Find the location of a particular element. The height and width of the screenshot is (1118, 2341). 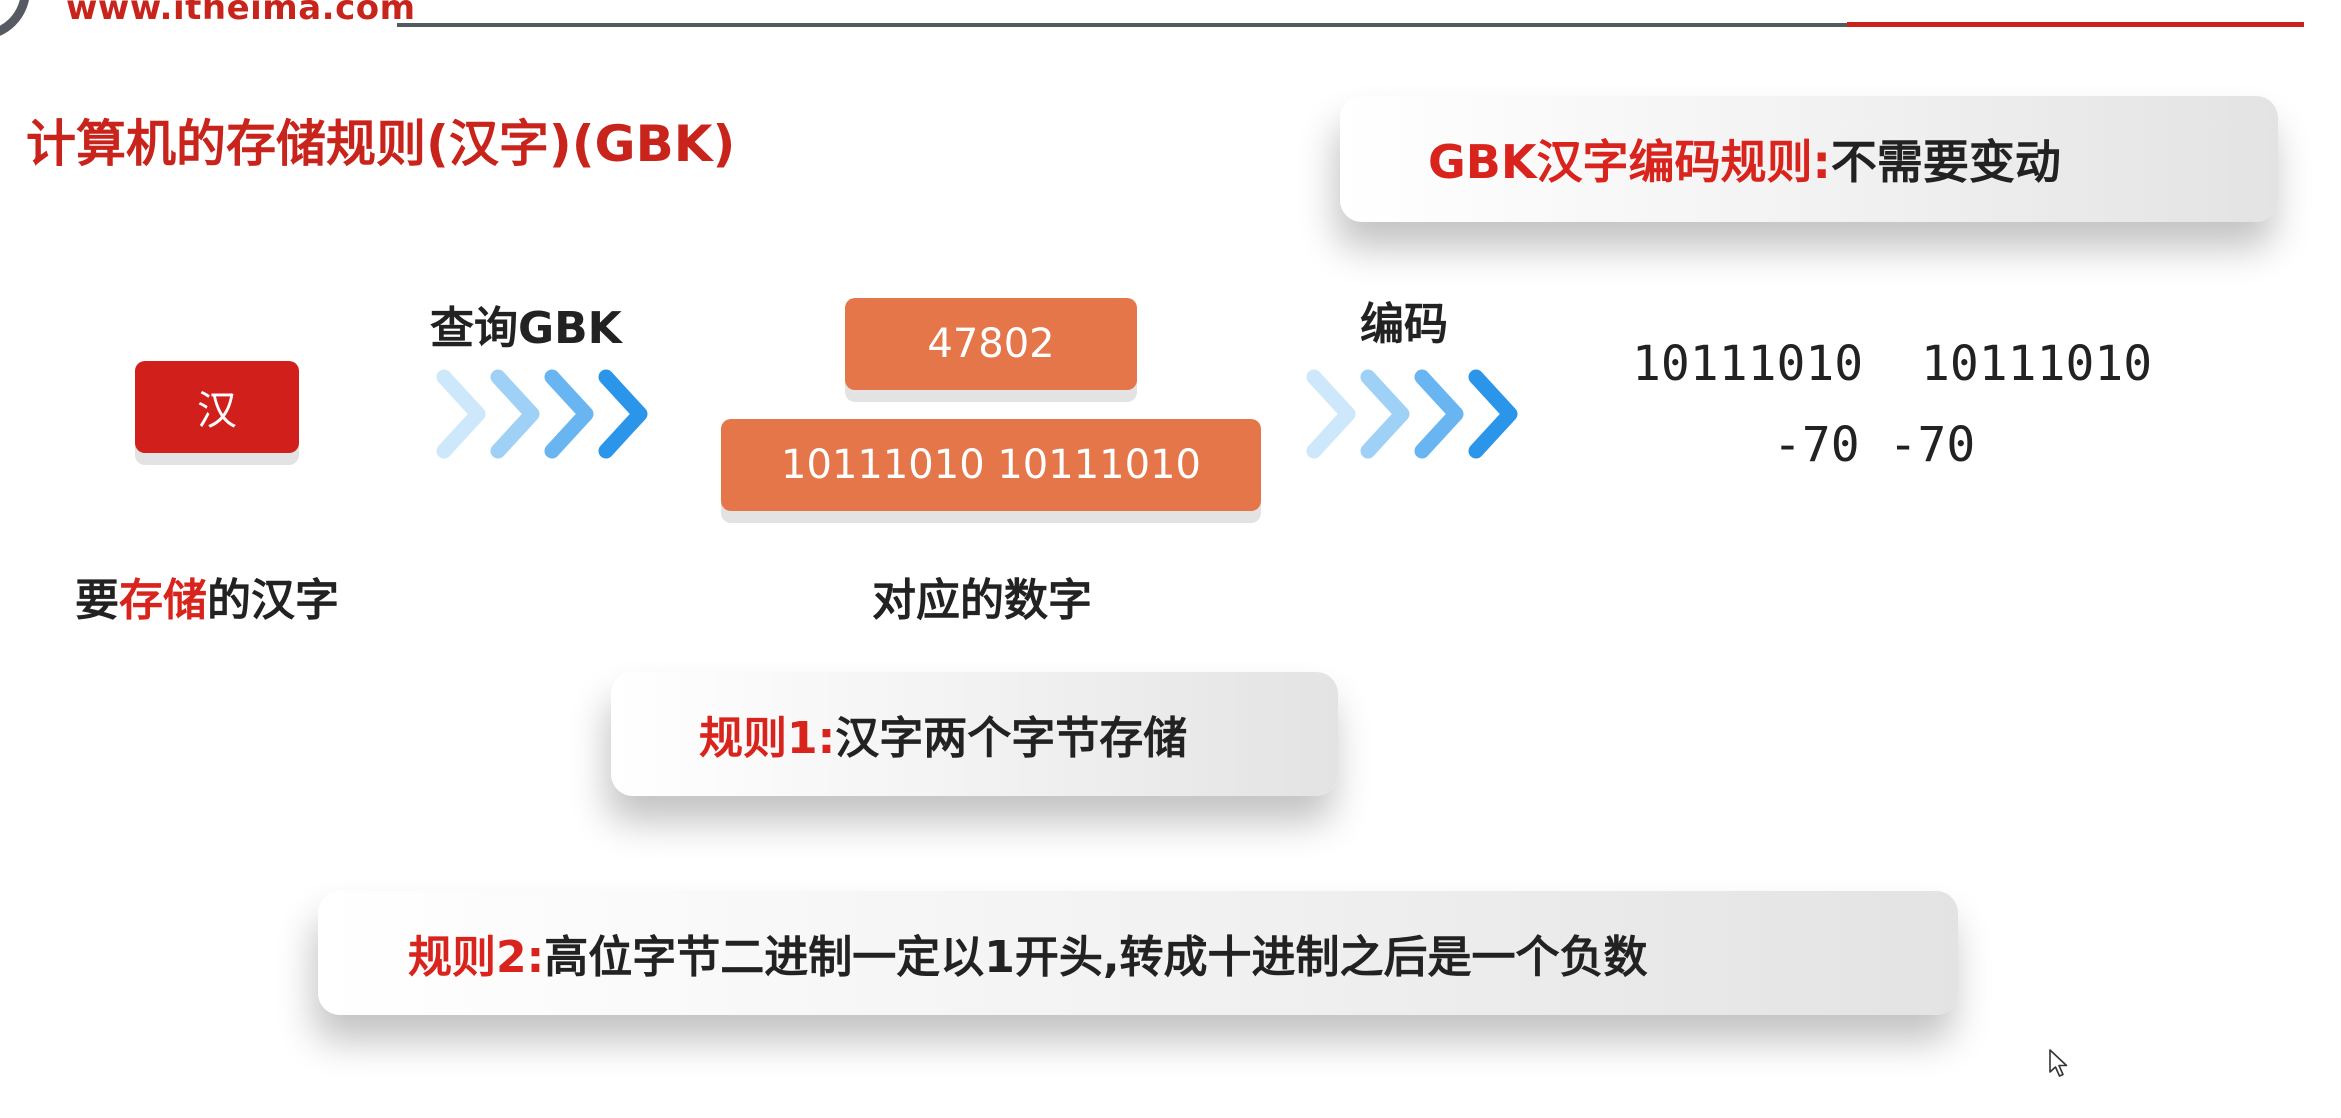

gbk-rule-callout: GBK汉字编码规则: 不需要变动 is located at coordinates (1809, 159).